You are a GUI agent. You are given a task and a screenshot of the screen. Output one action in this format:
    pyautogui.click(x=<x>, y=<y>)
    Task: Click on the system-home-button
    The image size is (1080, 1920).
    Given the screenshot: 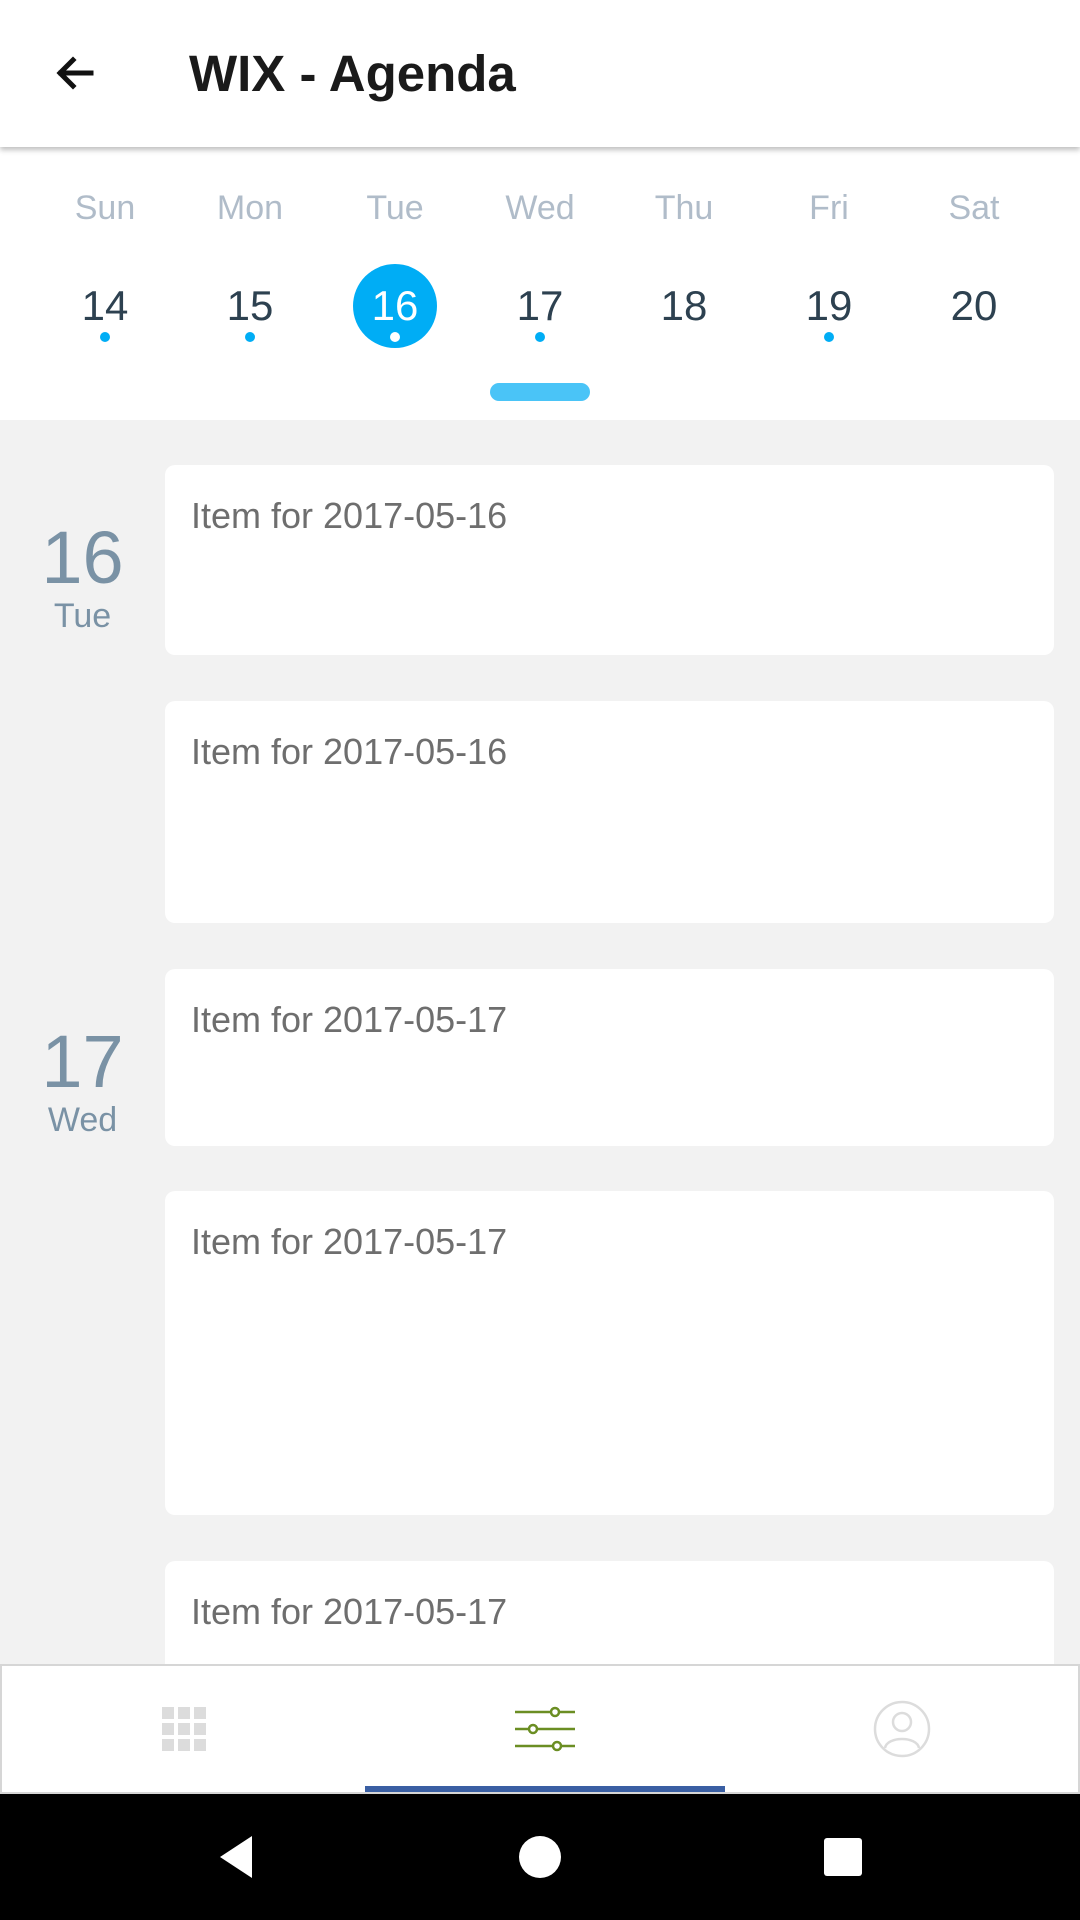 What is the action you would take?
    pyautogui.click(x=540, y=1857)
    